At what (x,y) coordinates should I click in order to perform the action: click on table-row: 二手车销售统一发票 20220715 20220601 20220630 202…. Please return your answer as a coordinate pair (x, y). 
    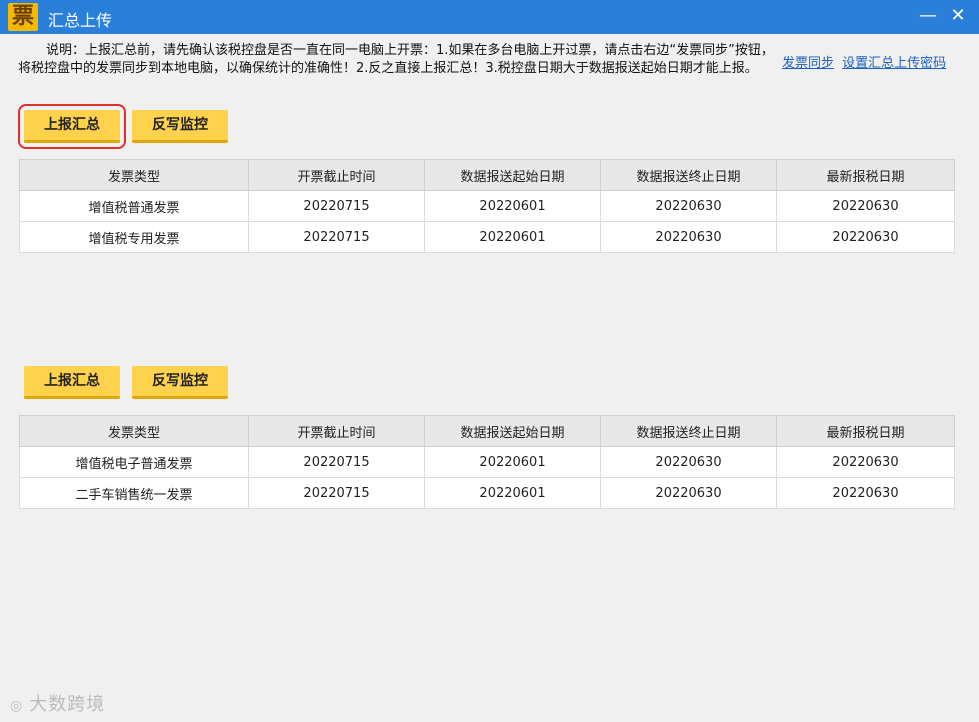
    Looking at the image, I should click on (486, 493).